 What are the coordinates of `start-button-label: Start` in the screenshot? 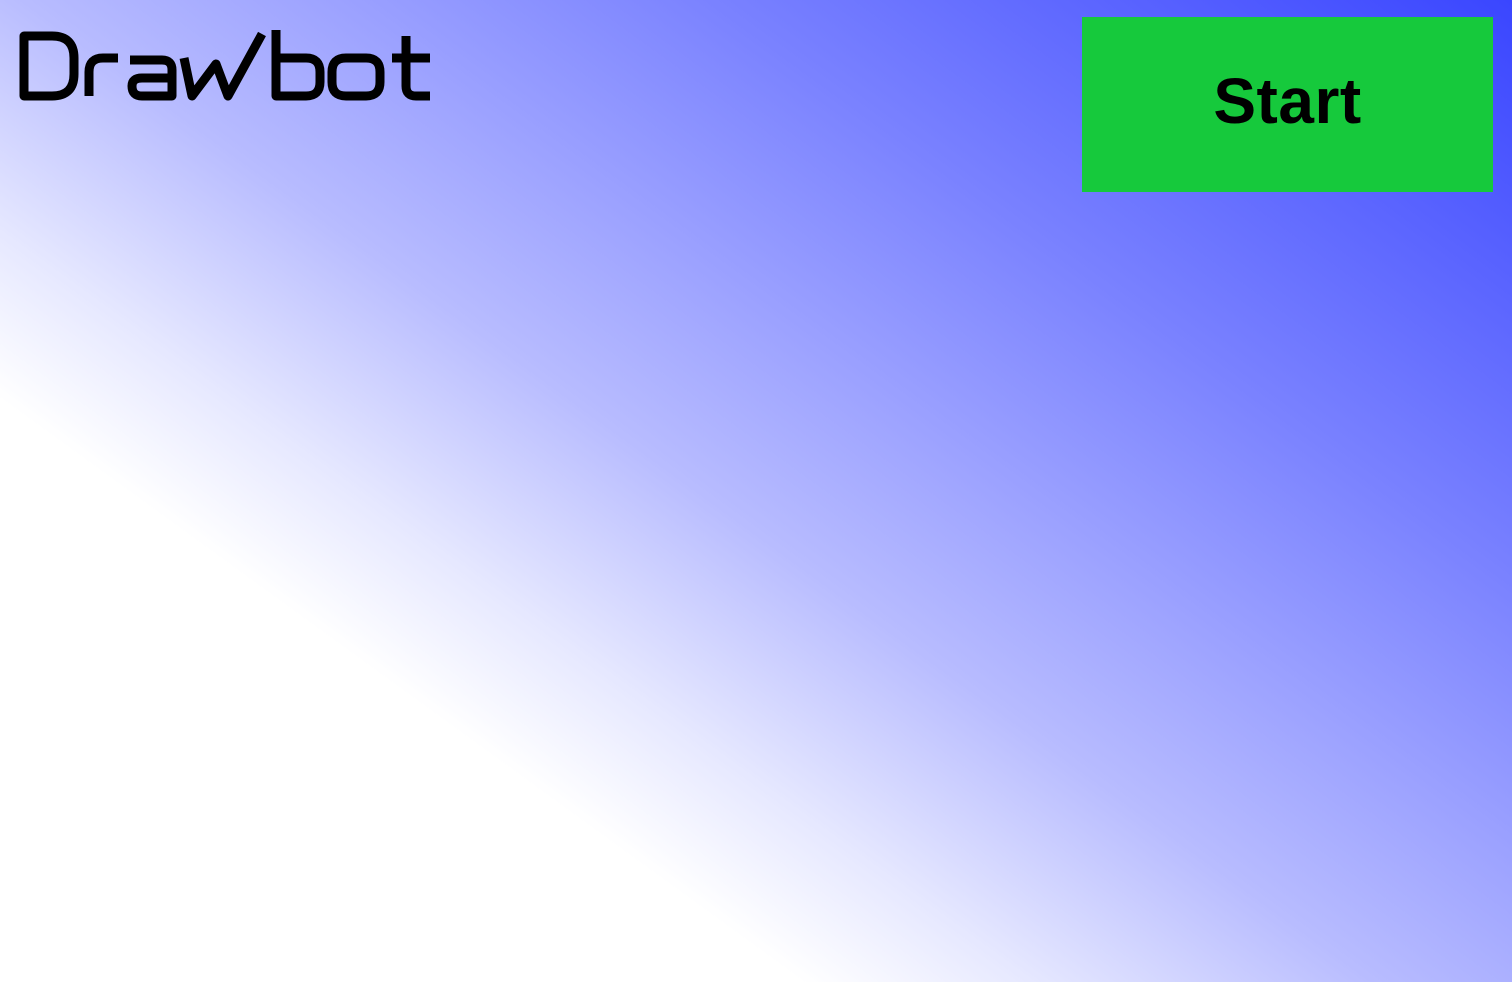 It's located at (1287, 100).